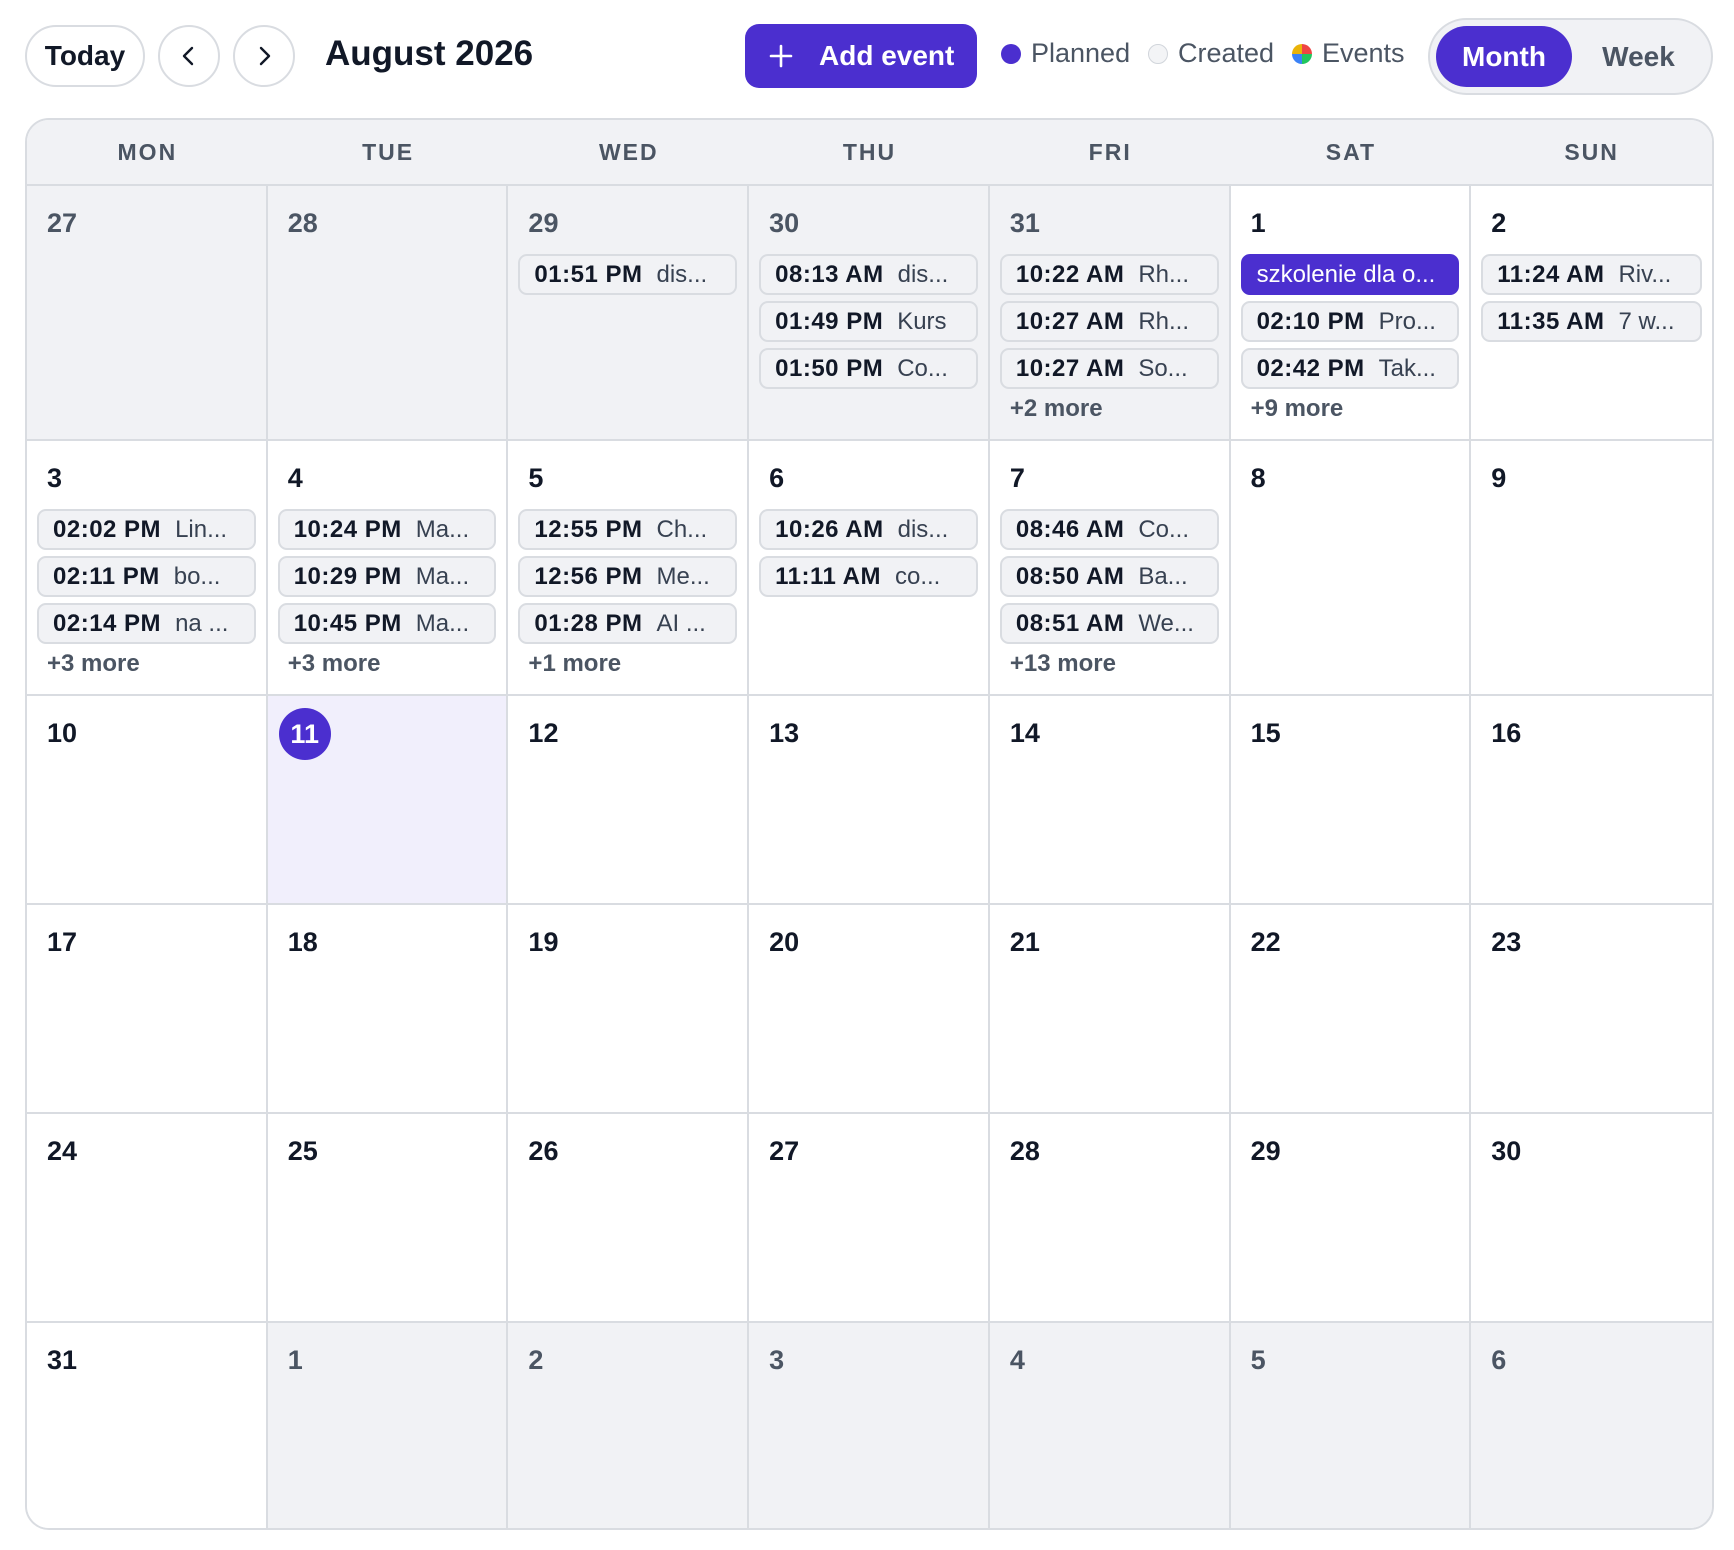  I want to click on event-time: 10:45 PM, so click(347, 623).